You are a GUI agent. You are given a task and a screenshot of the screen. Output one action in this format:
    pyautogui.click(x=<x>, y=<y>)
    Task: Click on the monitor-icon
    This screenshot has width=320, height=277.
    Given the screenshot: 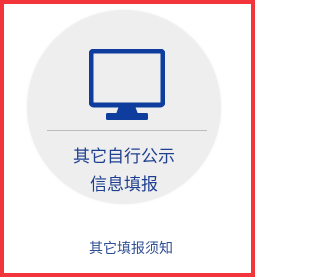 What is the action you would take?
    pyautogui.click(x=127, y=84)
    